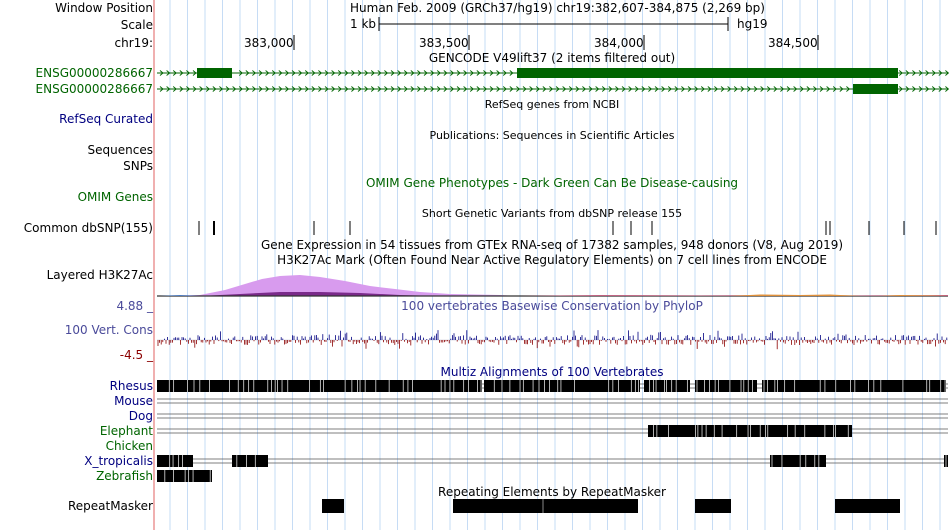 This screenshot has height=530, width=950. I want to click on conservation-wiggle, so click(552, 340).